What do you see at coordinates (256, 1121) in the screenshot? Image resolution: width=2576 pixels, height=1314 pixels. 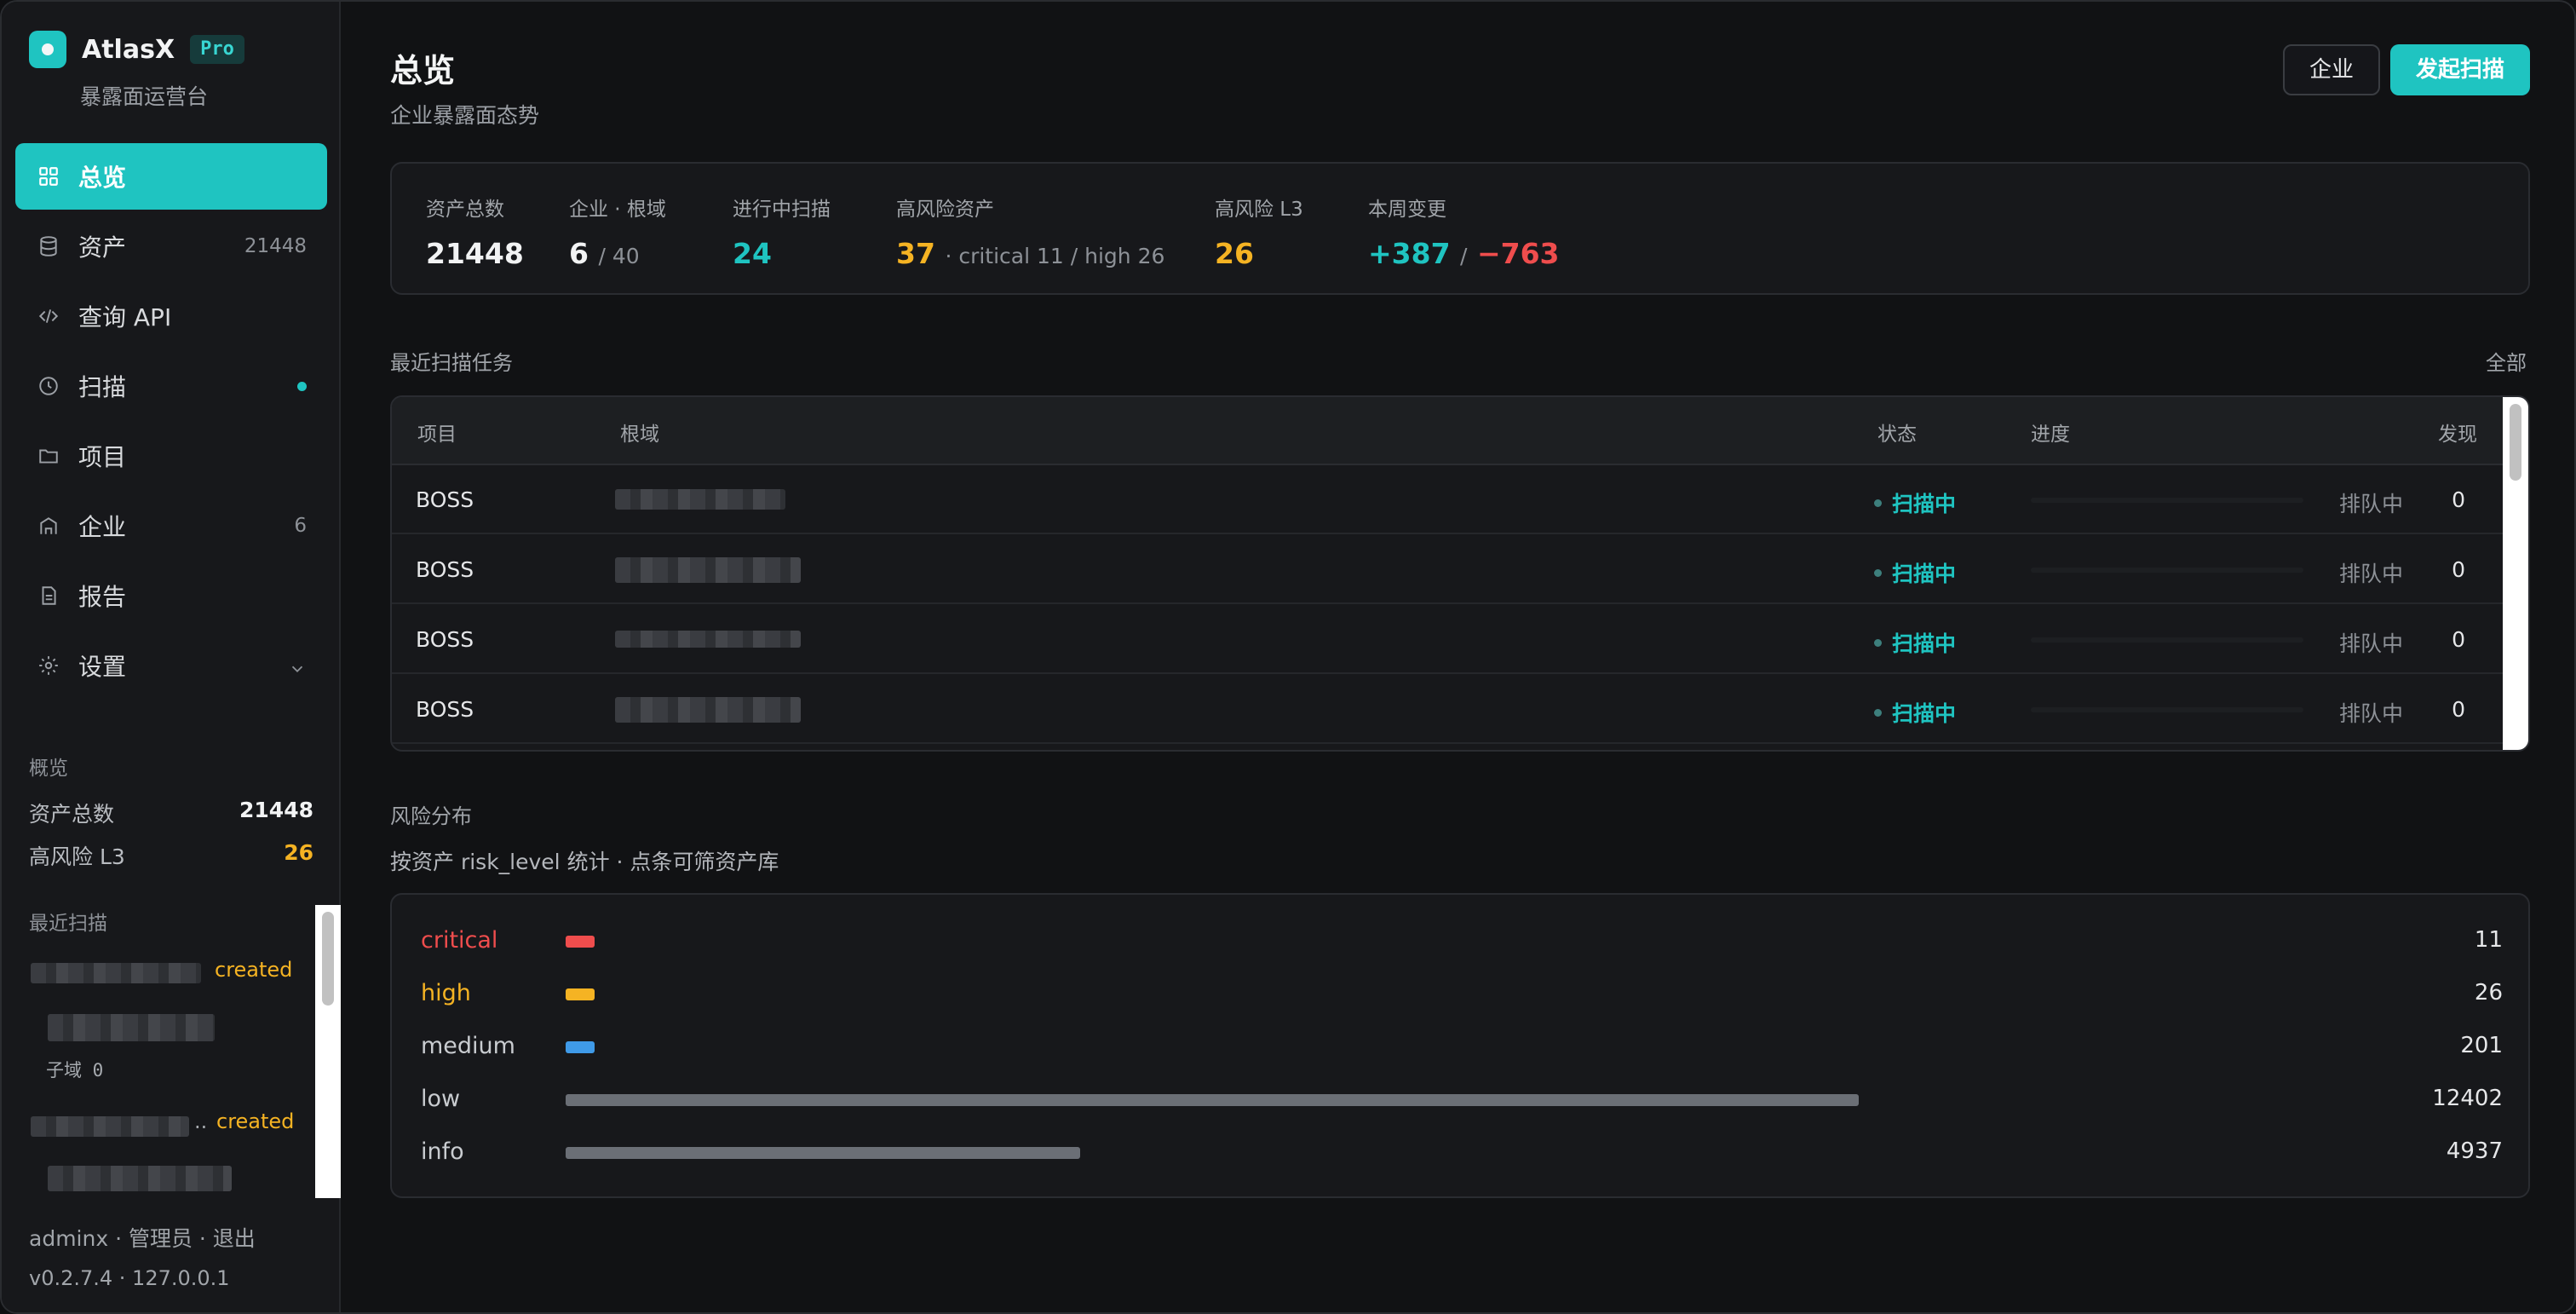 I see `recent-scan-status: created` at bounding box center [256, 1121].